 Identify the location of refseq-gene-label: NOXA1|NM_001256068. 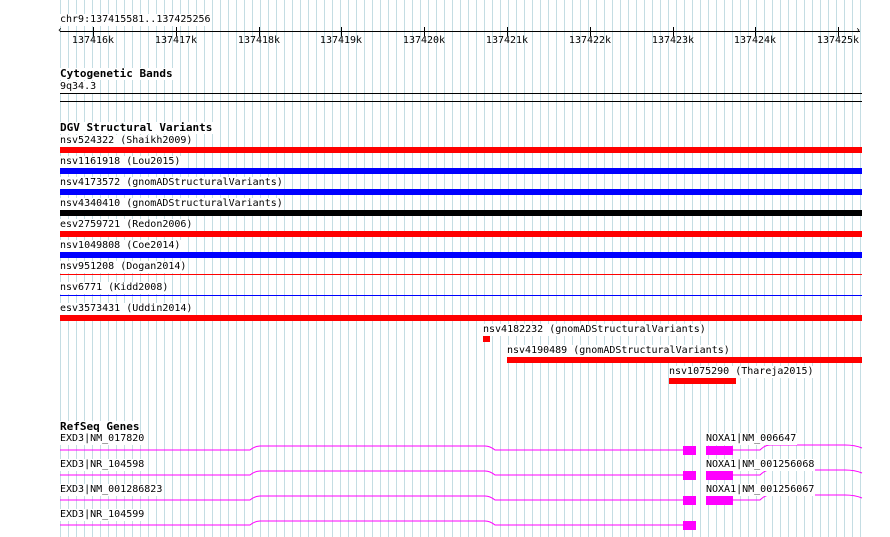
(761, 465).